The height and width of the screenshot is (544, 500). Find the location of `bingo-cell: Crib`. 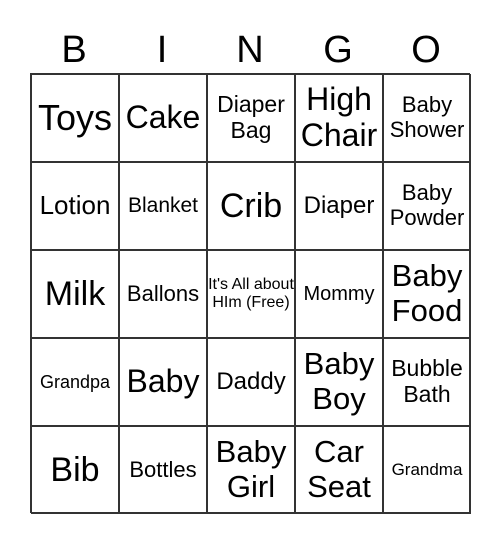

bingo-cell: Crib is located at coordinates (251, 206).